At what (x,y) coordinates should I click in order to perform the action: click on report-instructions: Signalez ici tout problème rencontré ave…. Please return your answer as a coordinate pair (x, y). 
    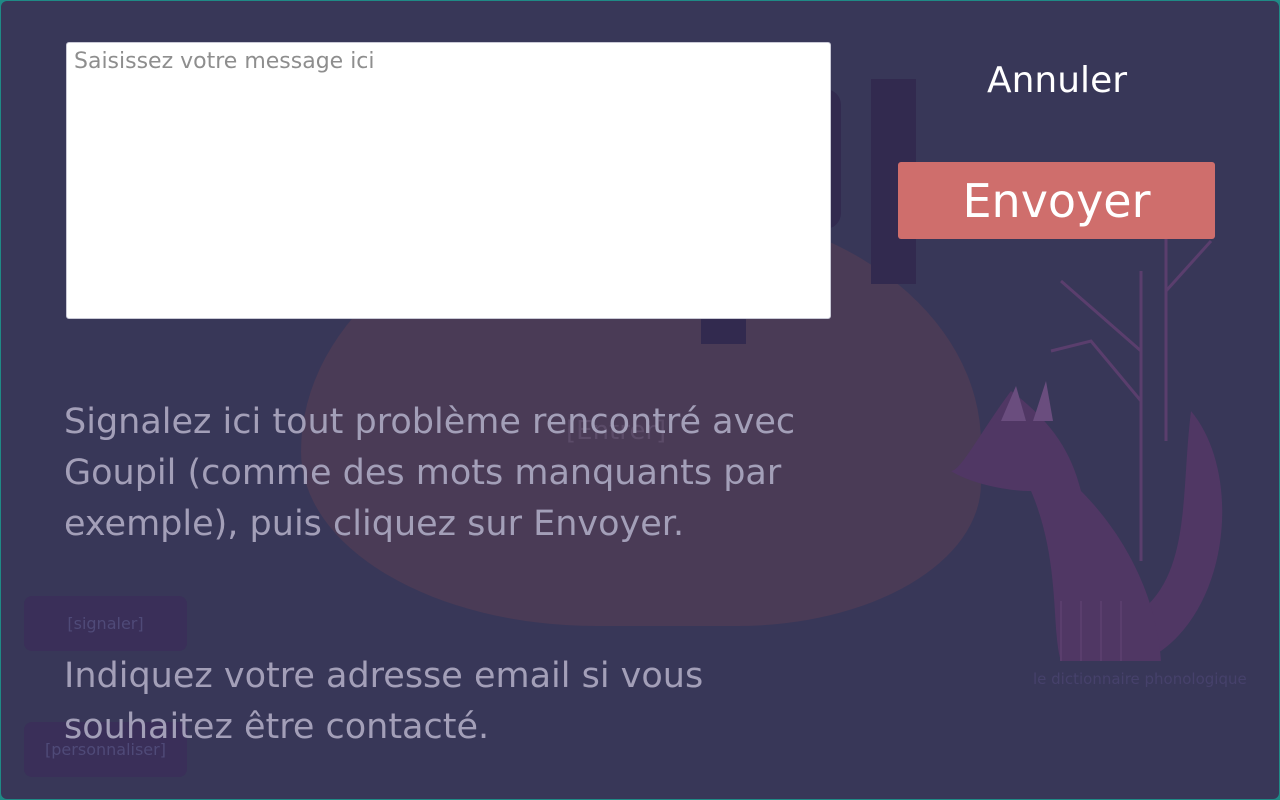
    Looking at the image, I should click on (430, 473).